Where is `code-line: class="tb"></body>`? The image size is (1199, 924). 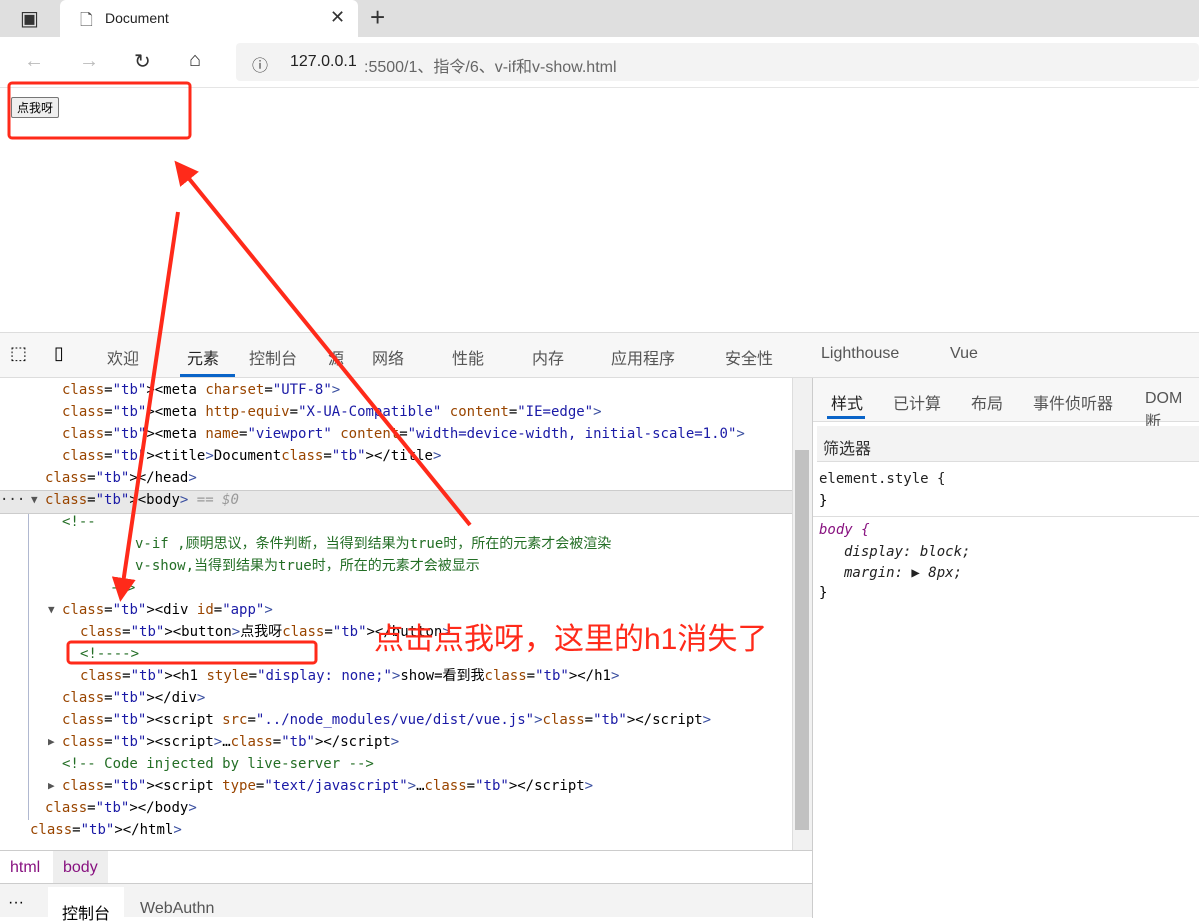 code-line: class="tb"></body> is located at coordinates (121, 808).